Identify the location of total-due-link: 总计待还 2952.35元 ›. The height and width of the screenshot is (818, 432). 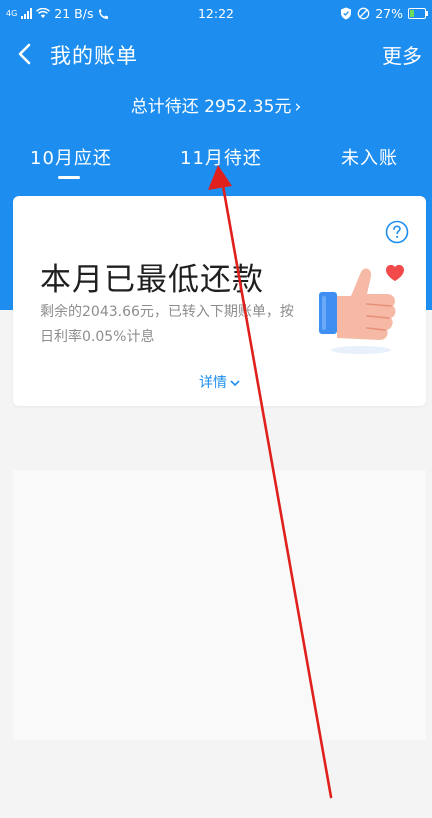
(216, 104).